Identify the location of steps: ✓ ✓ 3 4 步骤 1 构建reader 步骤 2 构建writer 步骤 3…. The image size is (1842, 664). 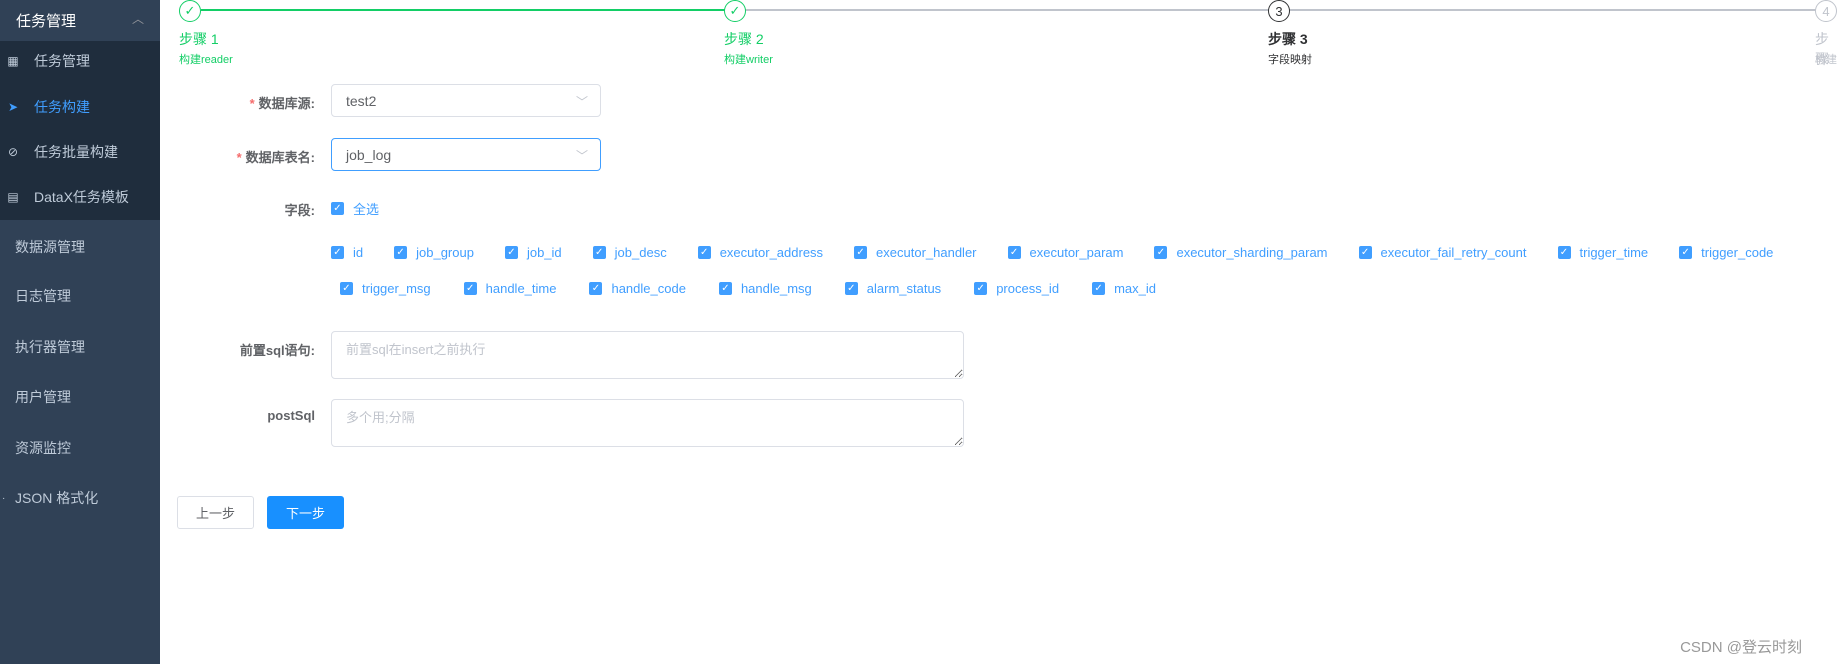
(921, 35).